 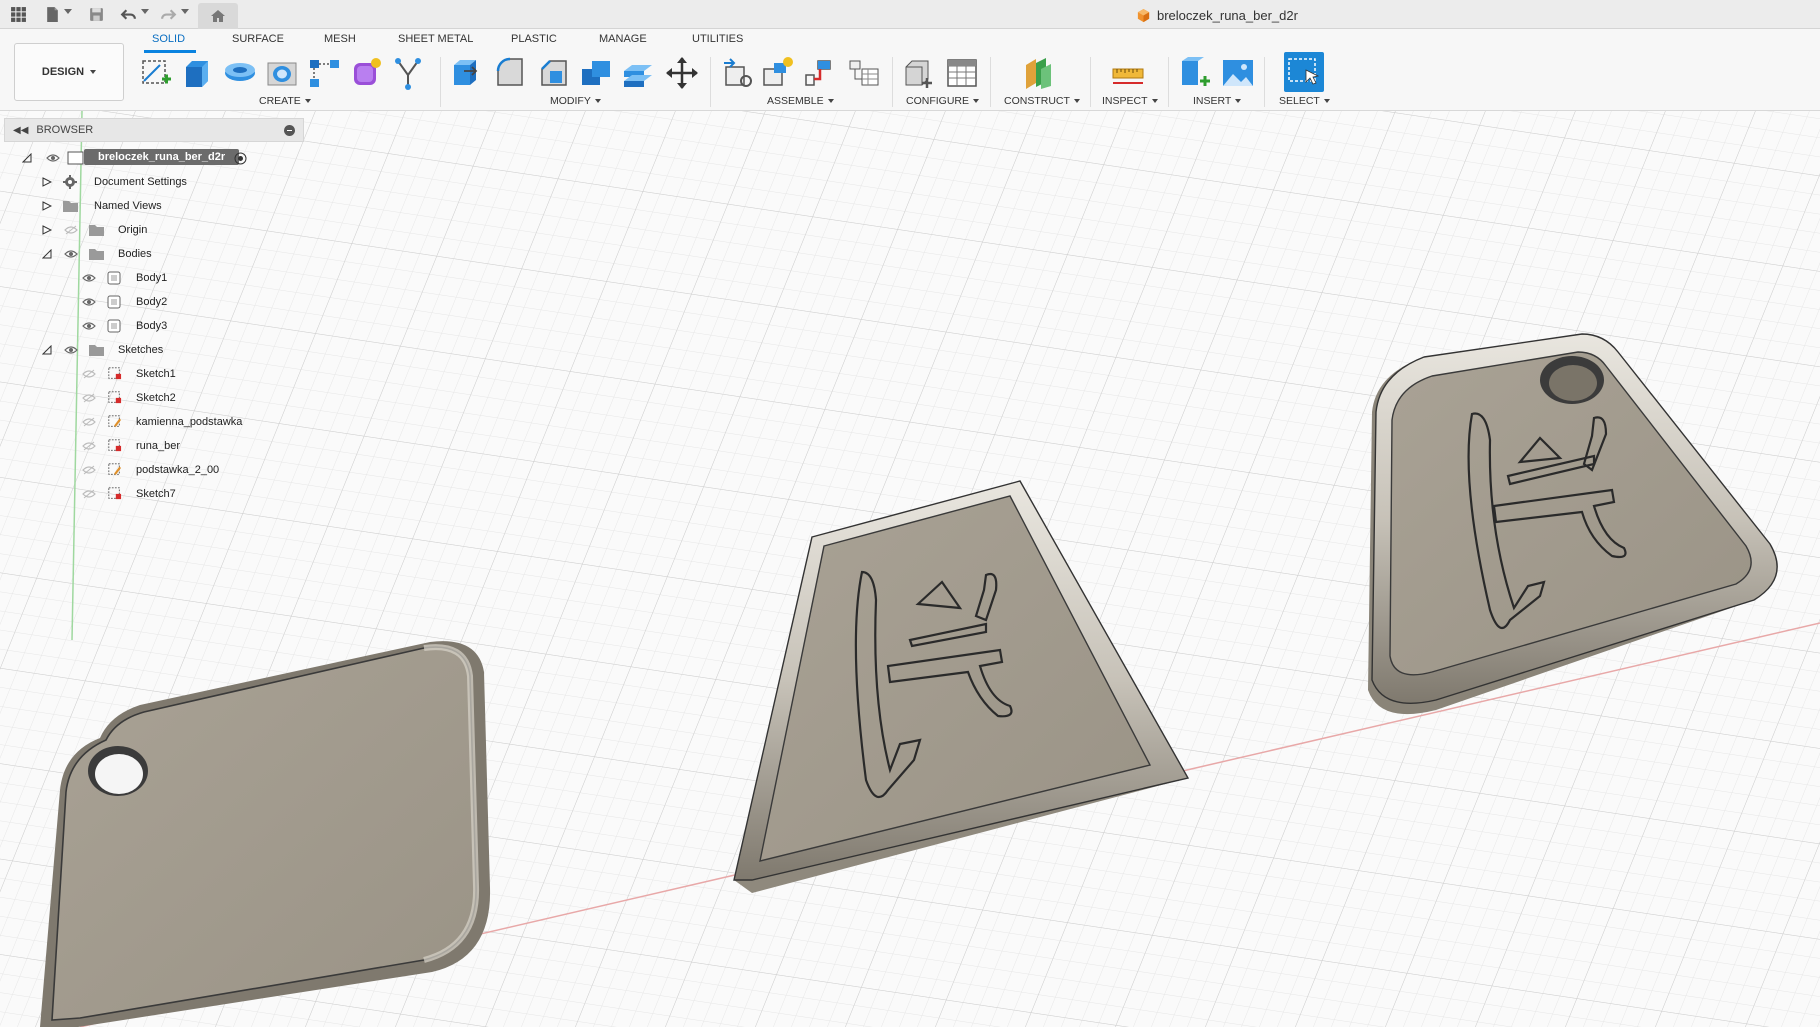 What do you see at coordinates (162, 206) in the screenshot?
I see `tree-item-named-views: Named Views` at bounding box center [162, 206].